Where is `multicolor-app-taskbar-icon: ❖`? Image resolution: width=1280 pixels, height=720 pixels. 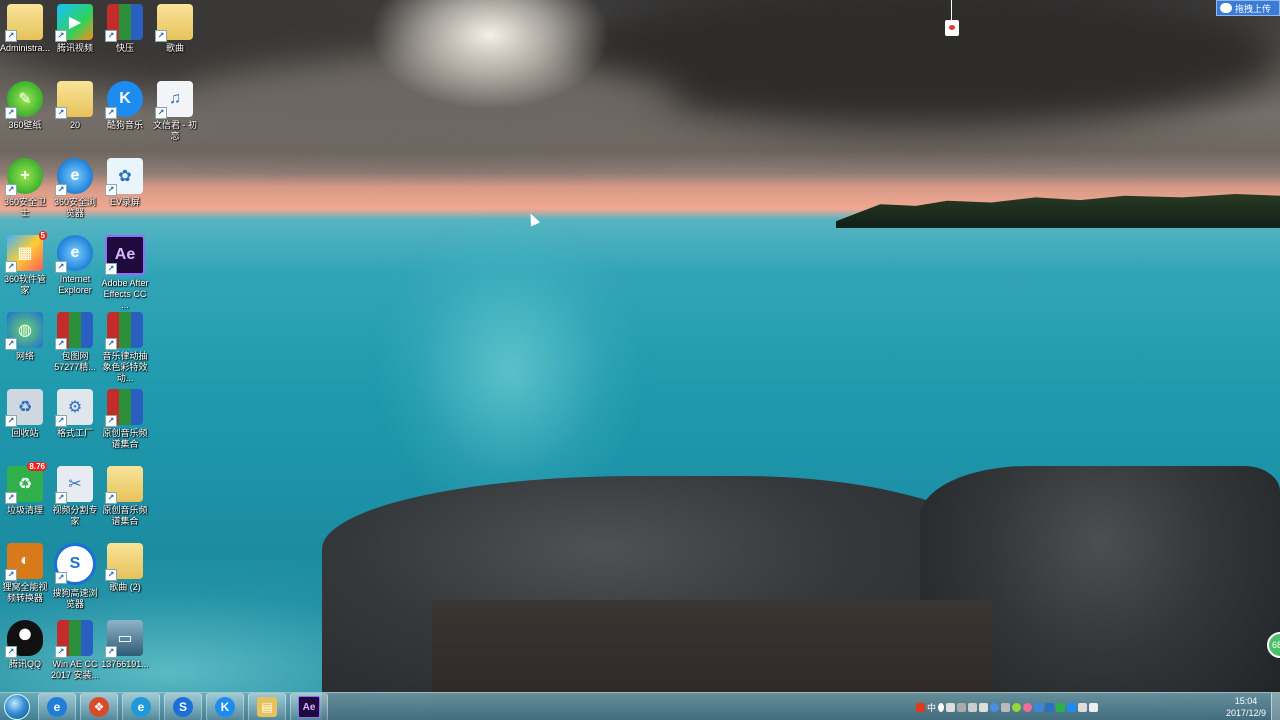 multicolor-app-taskbar-icon: ❖ is located at coordinates (99, 707).